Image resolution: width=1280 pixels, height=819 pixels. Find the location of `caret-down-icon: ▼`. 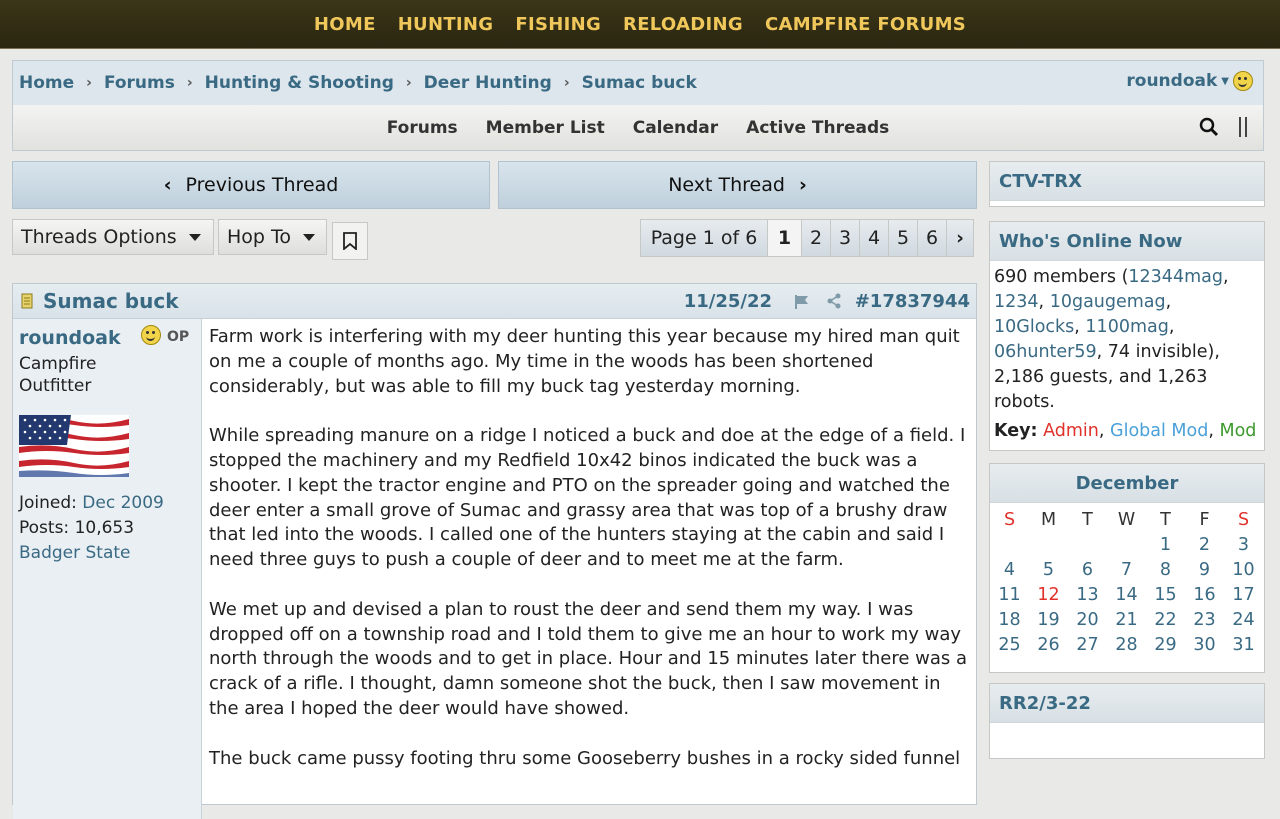

caret-down-icon: ▼ is located at coordinates (1225, 81).